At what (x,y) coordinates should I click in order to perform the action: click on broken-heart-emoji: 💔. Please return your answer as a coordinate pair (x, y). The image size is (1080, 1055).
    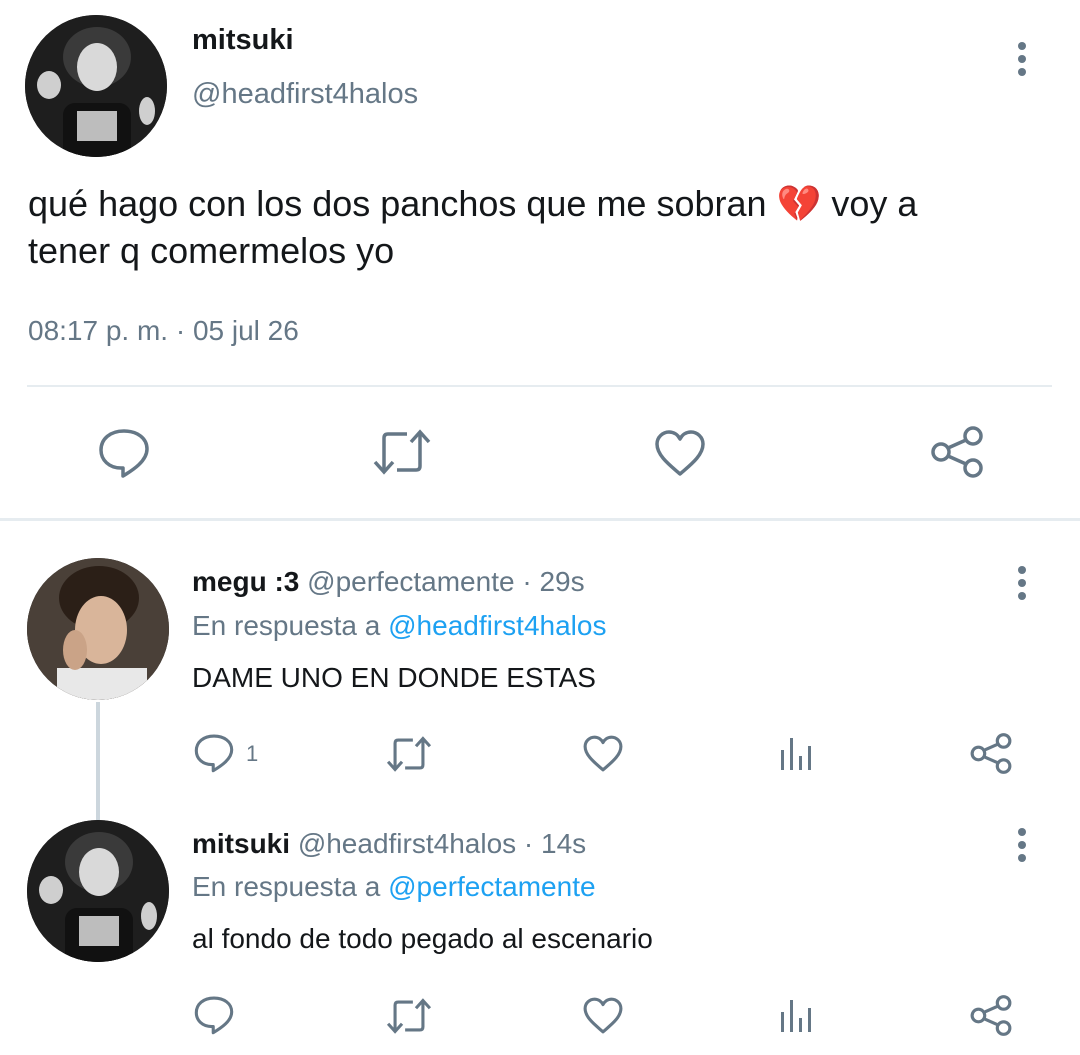
    Looking at the image, I should click on (799, 203).